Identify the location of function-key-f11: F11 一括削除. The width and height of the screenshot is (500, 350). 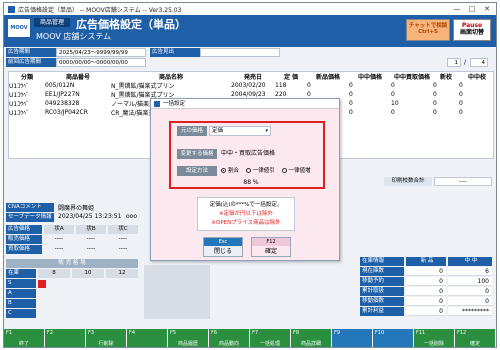
(434, 338).